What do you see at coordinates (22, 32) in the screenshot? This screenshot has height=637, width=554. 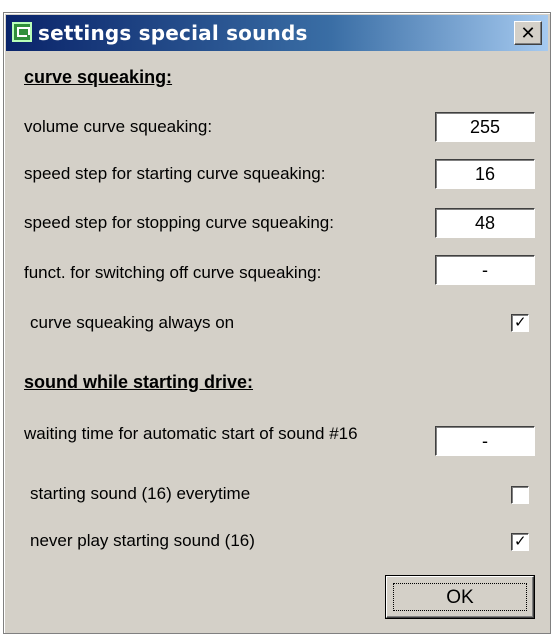 I see `app-window-icon` at bounding box center [22, 32].